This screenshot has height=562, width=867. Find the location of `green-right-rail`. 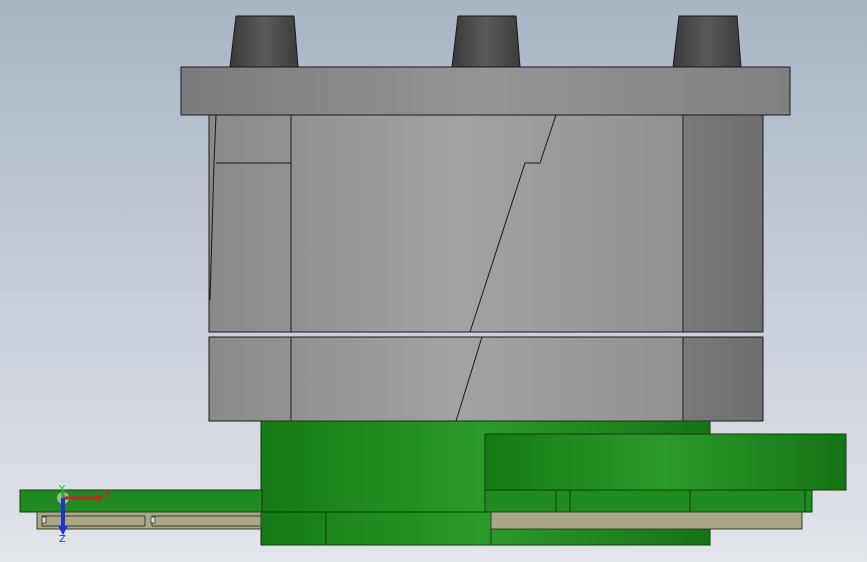

green-right-rail is located at coordinates (648, 501).